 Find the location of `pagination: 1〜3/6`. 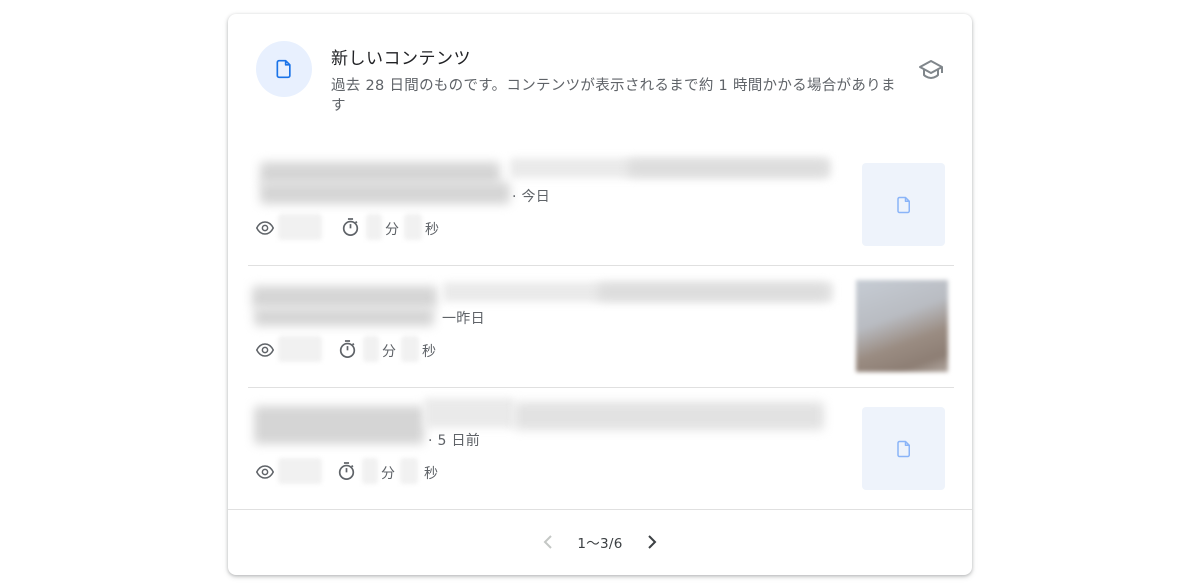

pagination: 1〜3/6 is located at coordinates (600, 542).